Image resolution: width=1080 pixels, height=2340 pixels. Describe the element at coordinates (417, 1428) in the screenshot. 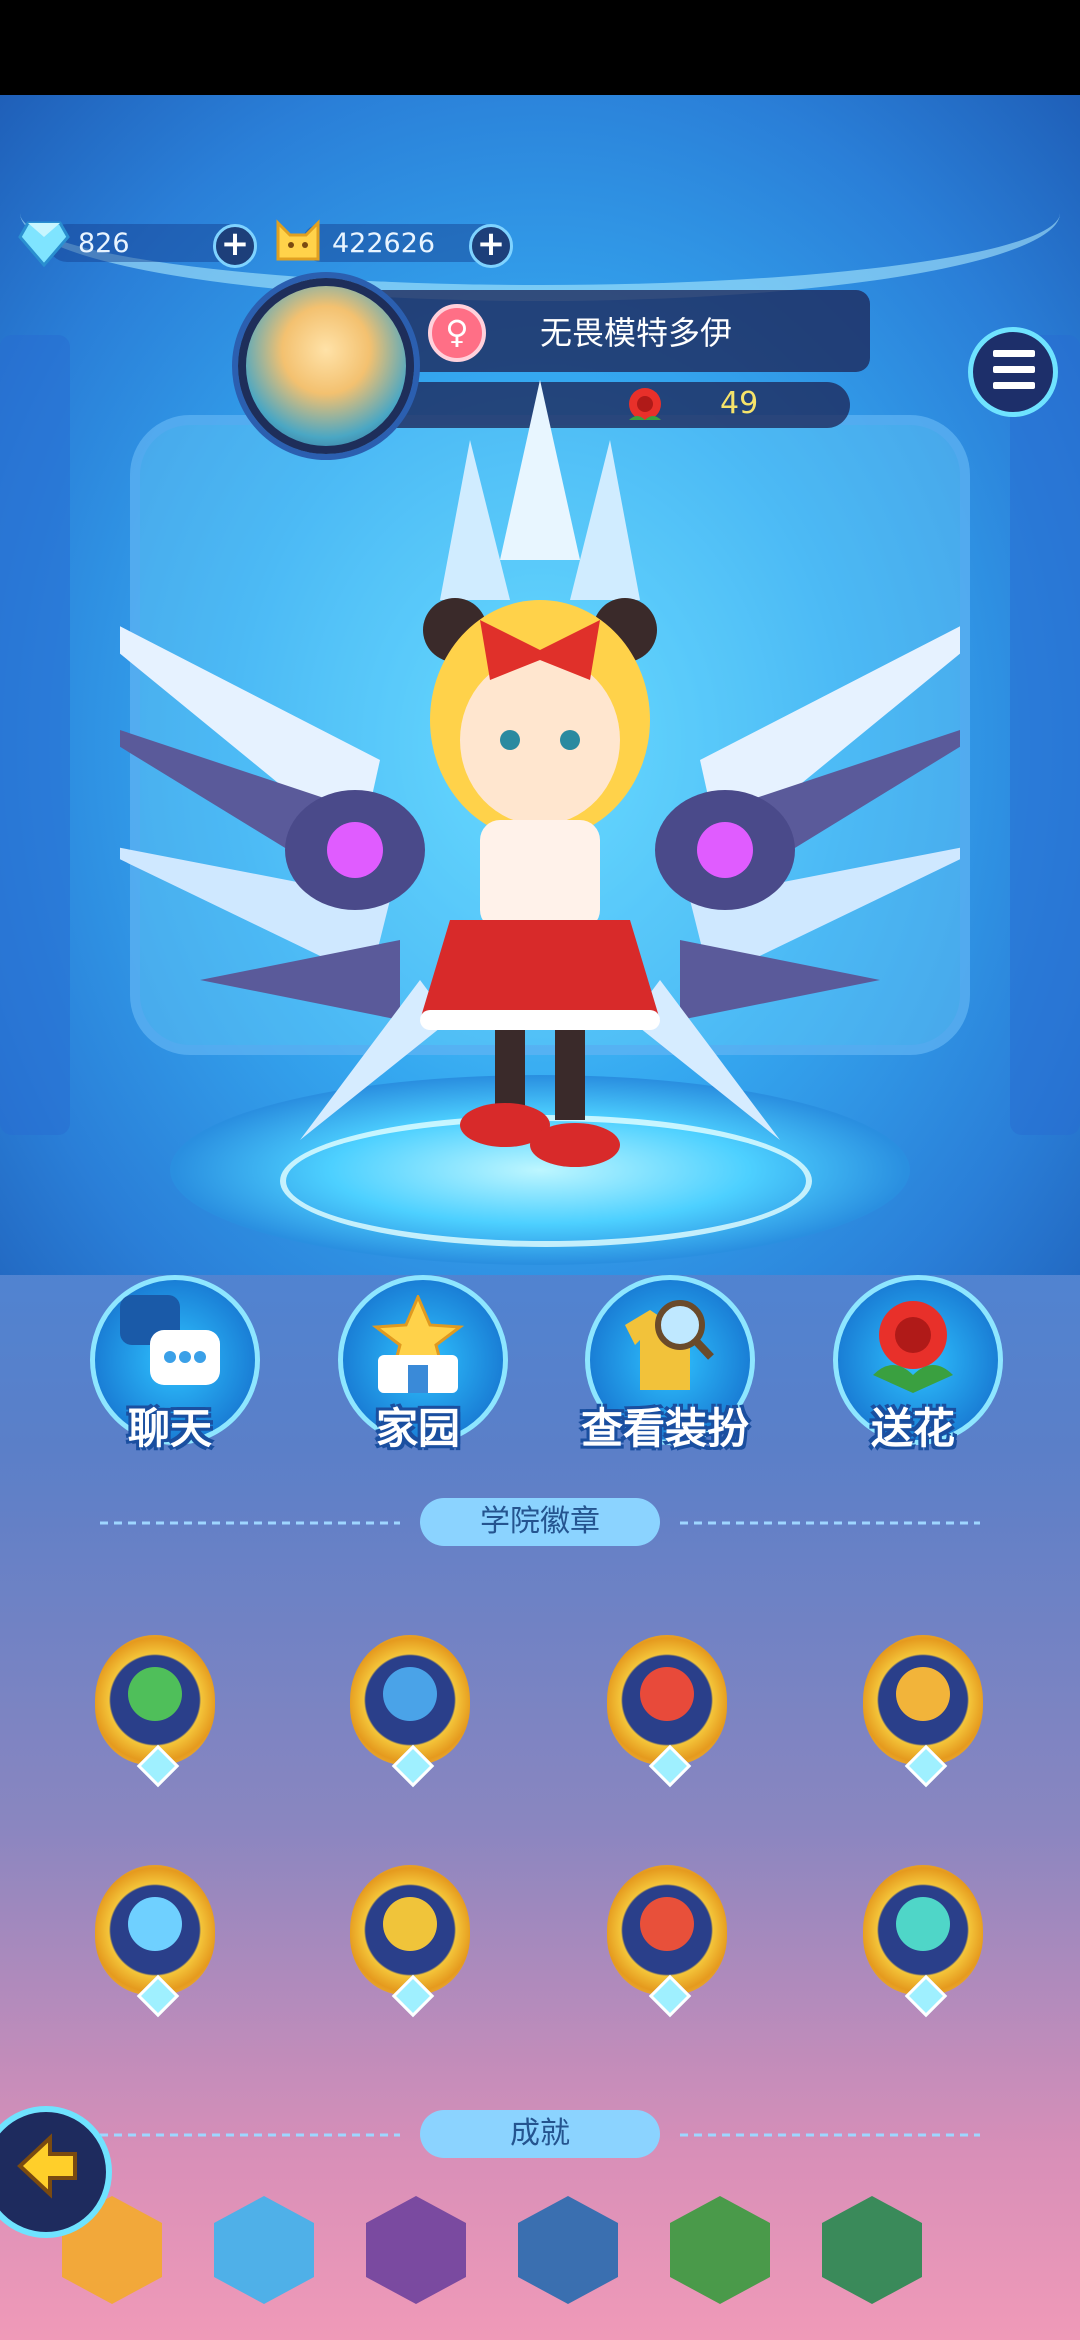

I see `home-label: 家园` at that location.